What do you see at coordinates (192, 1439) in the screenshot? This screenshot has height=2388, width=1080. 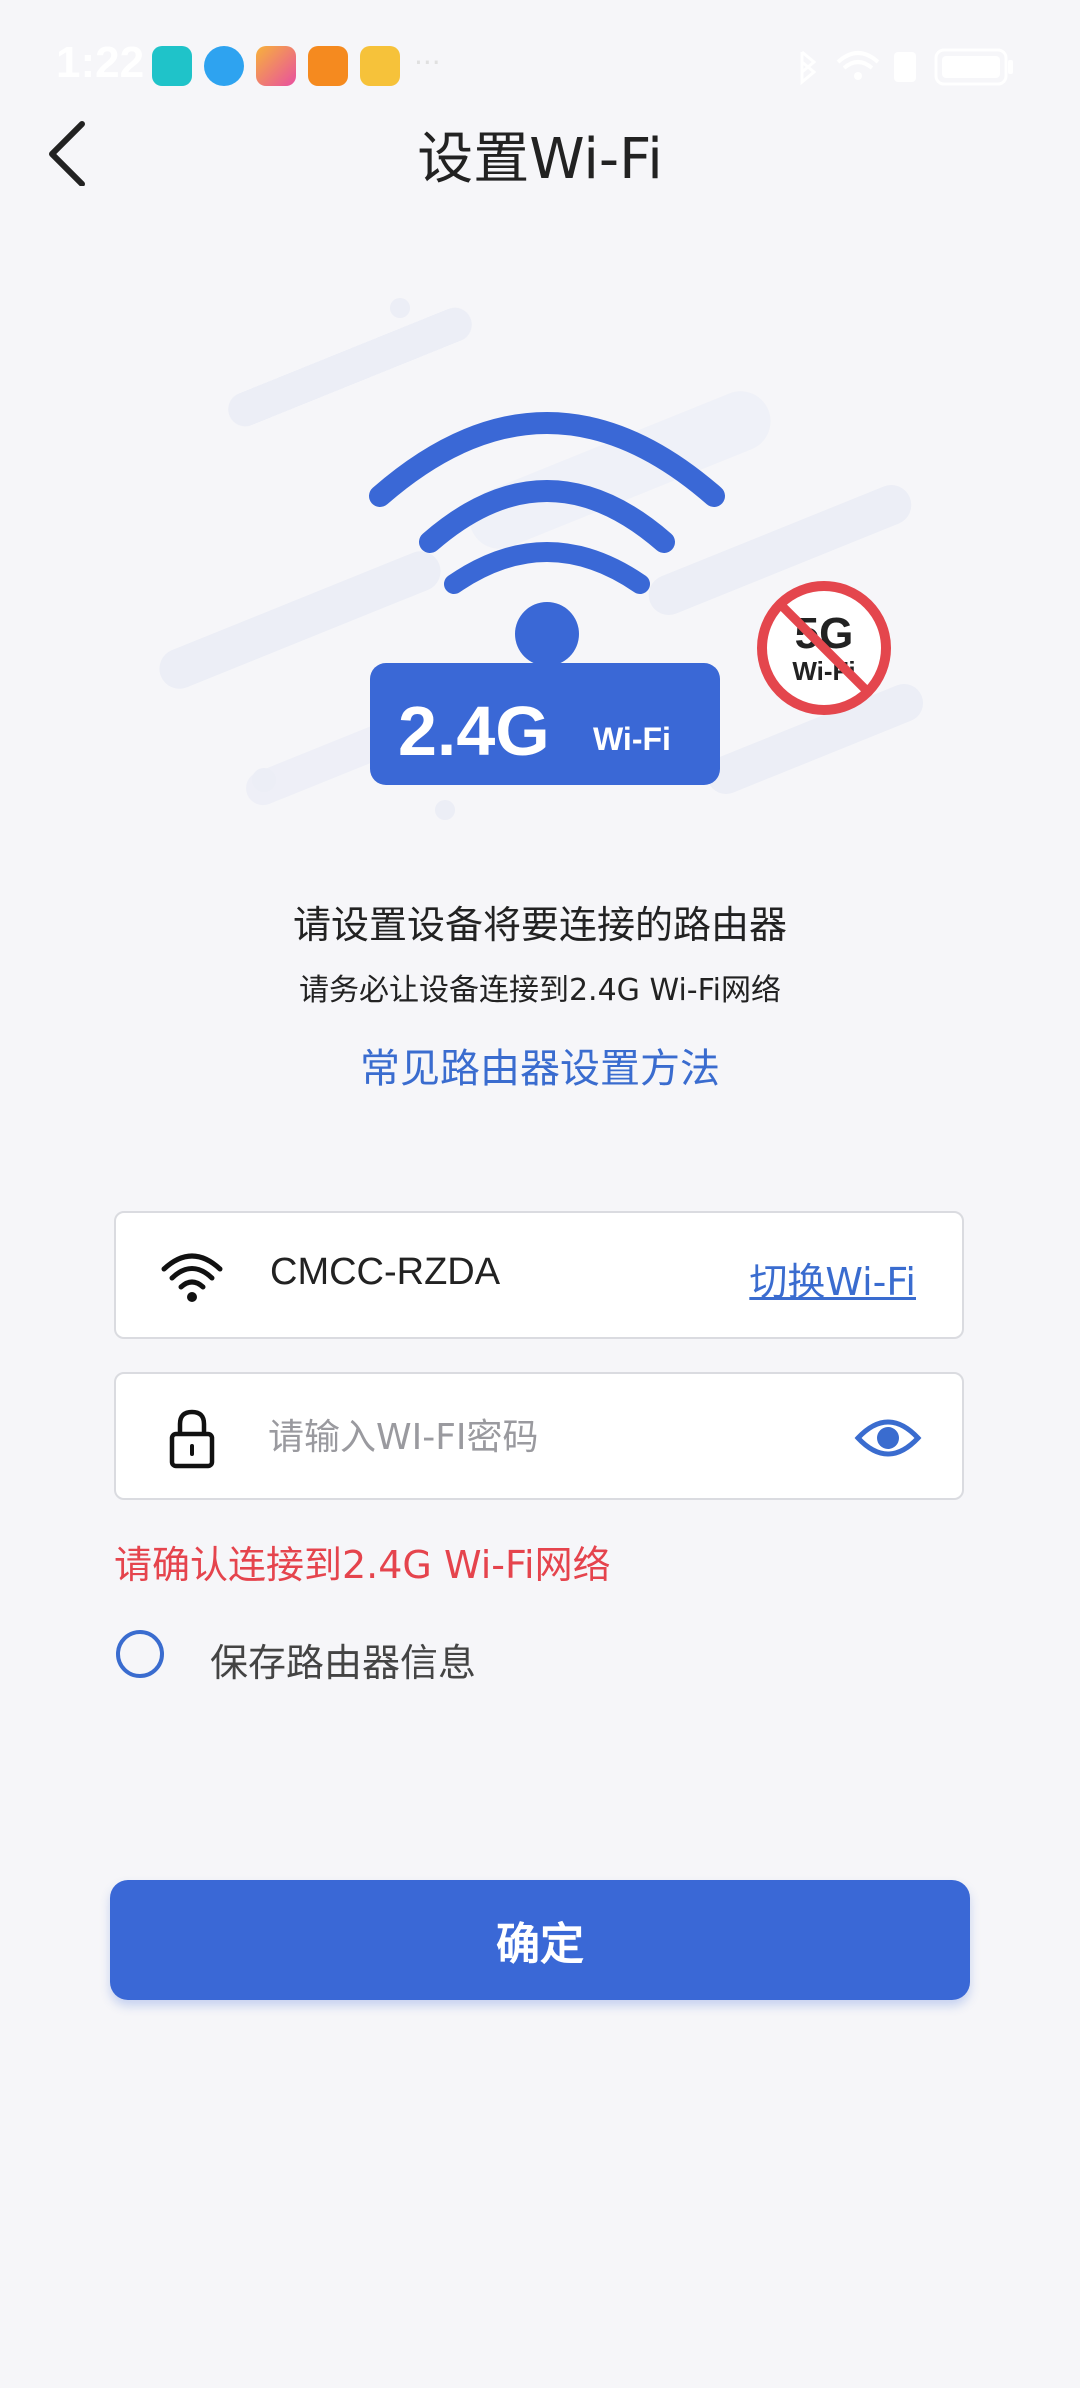 I see `lock-icon` at bounding box center [192, 1439].